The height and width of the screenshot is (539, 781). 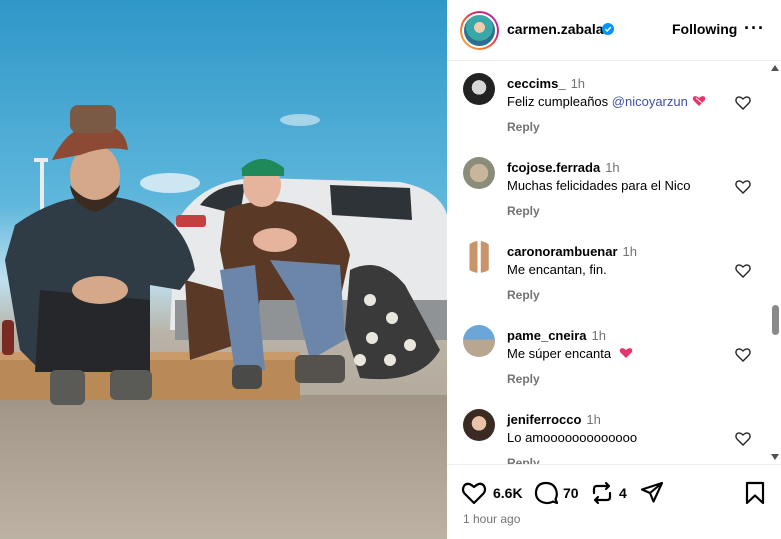 What do you see at coordinates (479, 30) in the screenshot?
I see `author-avatar` at bounding box center [479, 30].